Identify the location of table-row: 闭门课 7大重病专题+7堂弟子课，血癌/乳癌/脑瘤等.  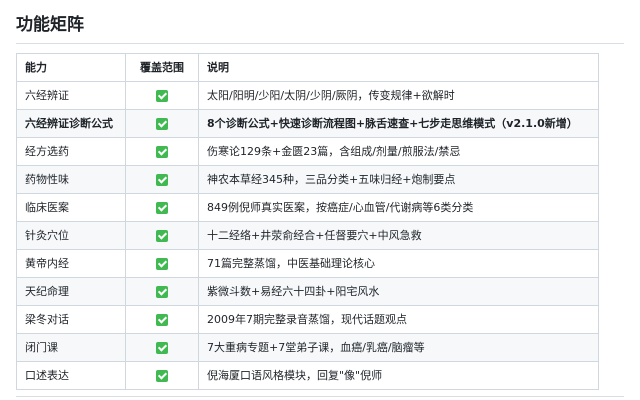
(307, 347).